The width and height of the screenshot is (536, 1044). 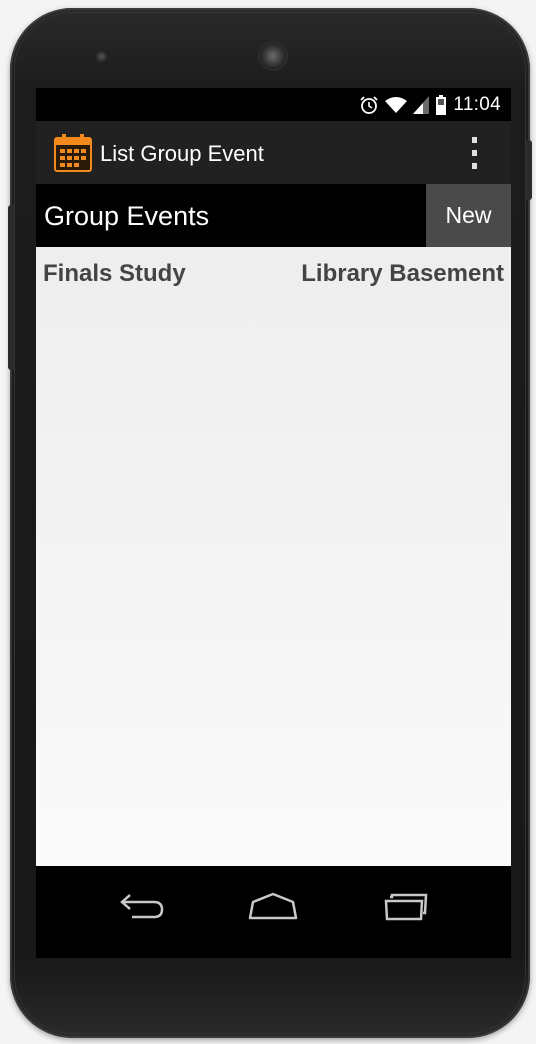 I want to click on back-button, so click(x=142, y=906).